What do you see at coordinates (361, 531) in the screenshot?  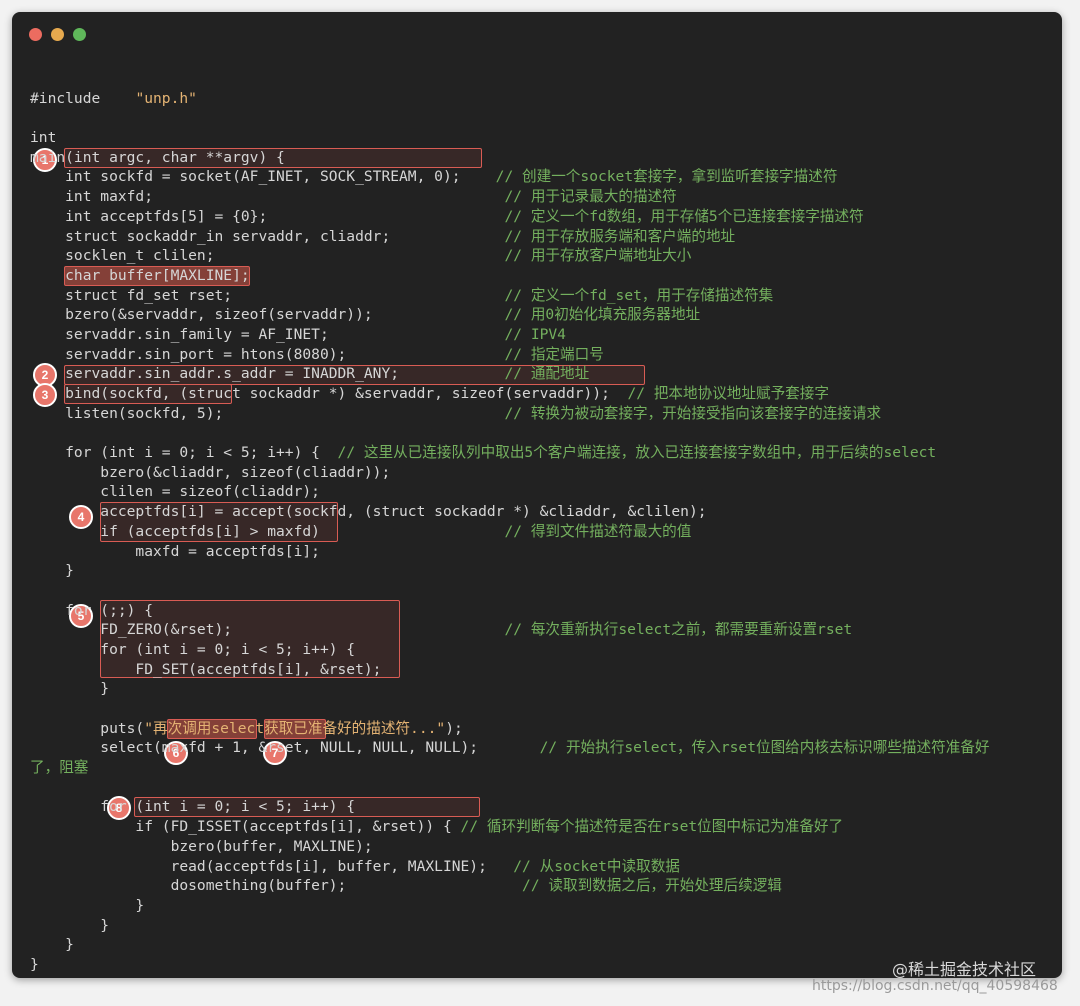 I see `code-line: if (acceptfds[i] > maxfd) // 得到文件描述符最大的值` at bounding box center [361, 531].